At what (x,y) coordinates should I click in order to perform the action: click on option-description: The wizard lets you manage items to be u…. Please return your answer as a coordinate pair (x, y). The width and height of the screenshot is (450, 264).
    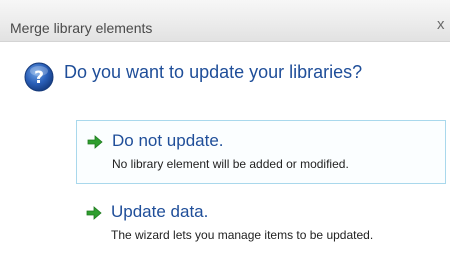
    Looking at the image, I should click on (242, 235).